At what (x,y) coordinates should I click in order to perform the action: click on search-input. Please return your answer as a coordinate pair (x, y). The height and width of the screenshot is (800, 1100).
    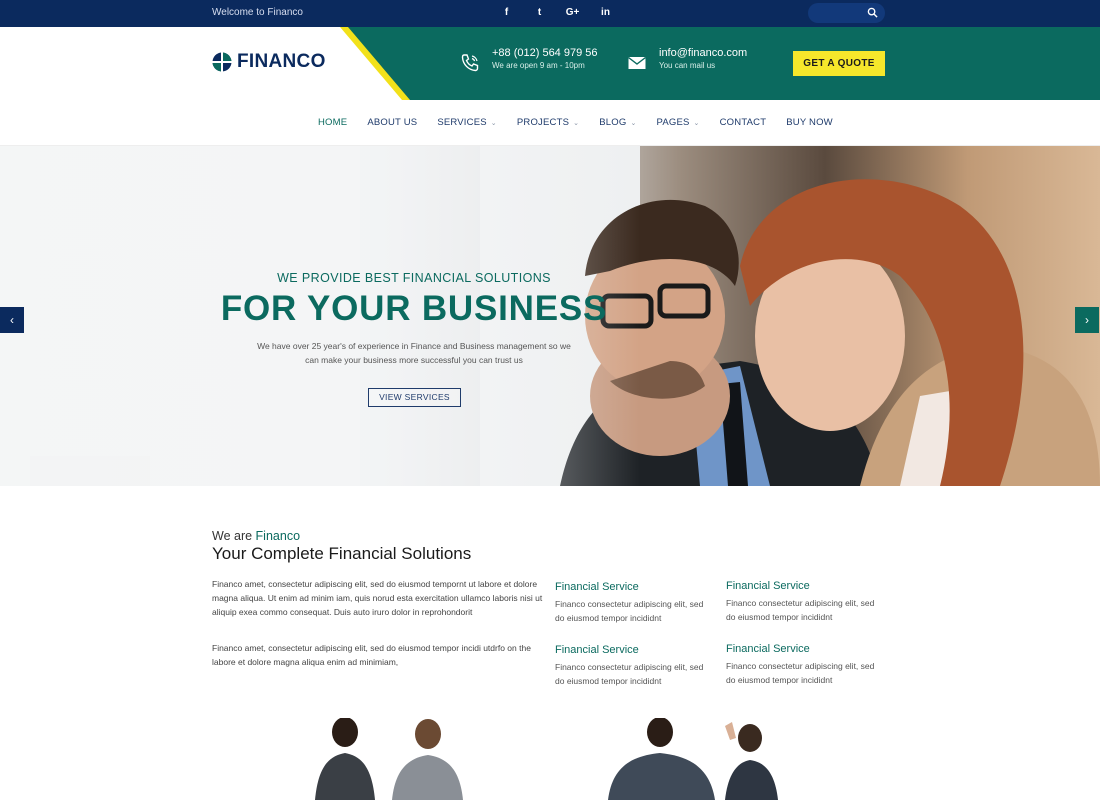
    Looking at the image, I should click on (846, 13).